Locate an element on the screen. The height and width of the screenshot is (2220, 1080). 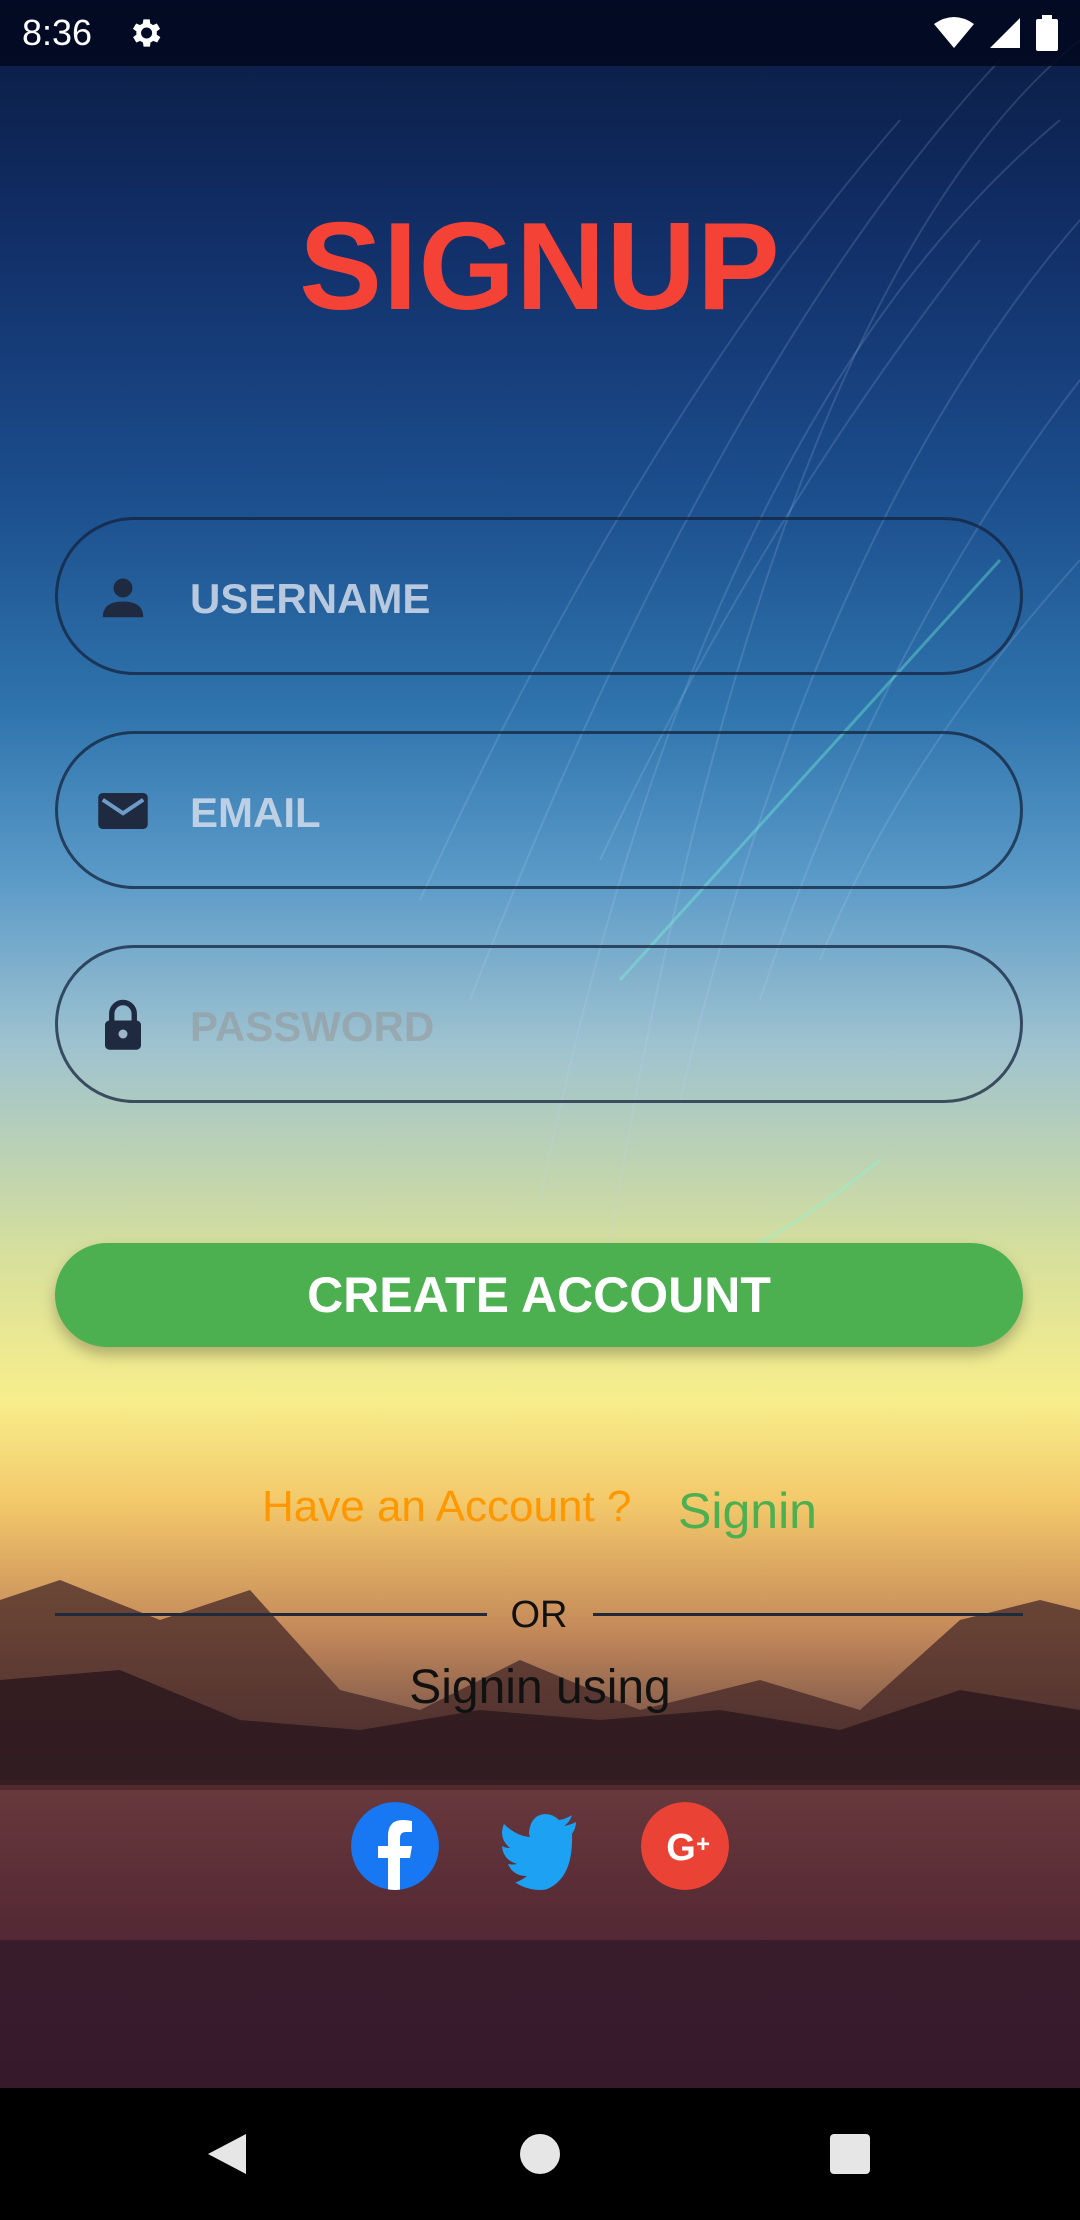
signal-icon is located at coordinates (1005, 33).